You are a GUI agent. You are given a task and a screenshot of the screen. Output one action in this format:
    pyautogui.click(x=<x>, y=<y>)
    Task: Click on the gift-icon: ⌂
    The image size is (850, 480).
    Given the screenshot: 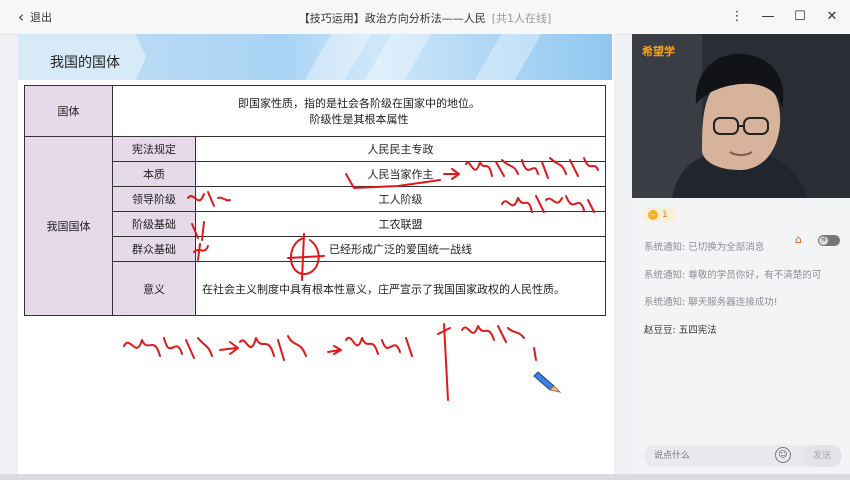 What is the action you would take?
    pyautogui.click(x=801, y=240)
    